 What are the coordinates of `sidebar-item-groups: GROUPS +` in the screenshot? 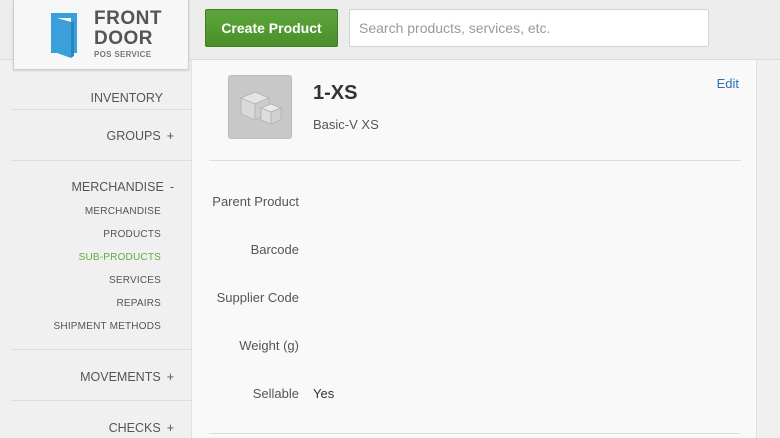 It's located at (141, 136).